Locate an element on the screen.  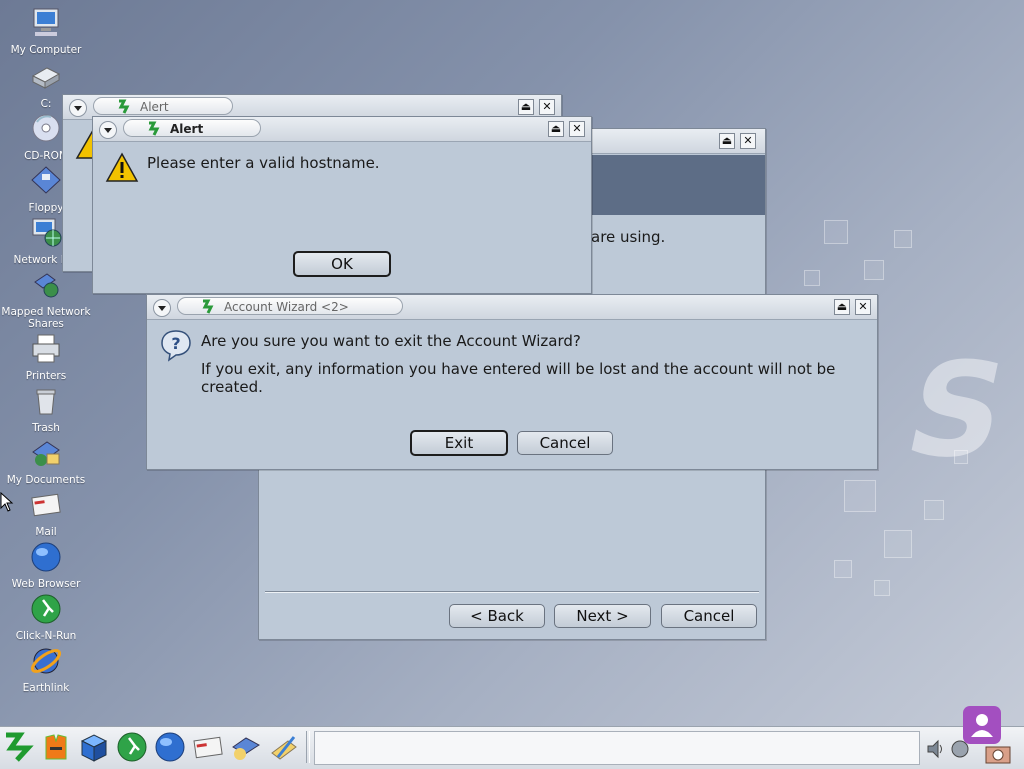
mapped-network-shares-icon is located at coordinates (46, 285).